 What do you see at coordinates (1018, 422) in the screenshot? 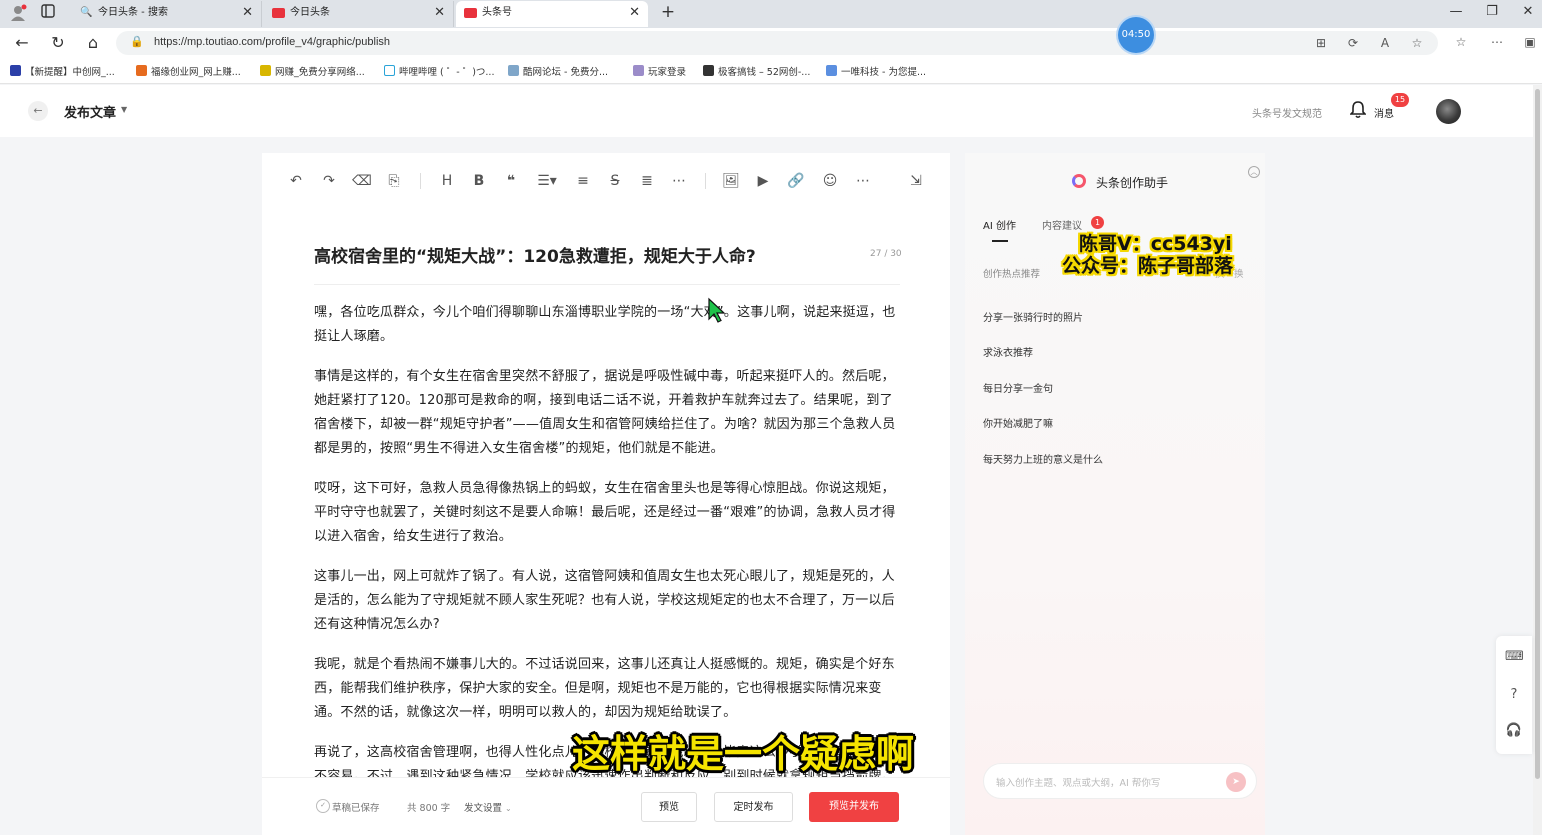
I see `topic-item: 你开始减肥了嘛` at bounding box center [1018, 422].